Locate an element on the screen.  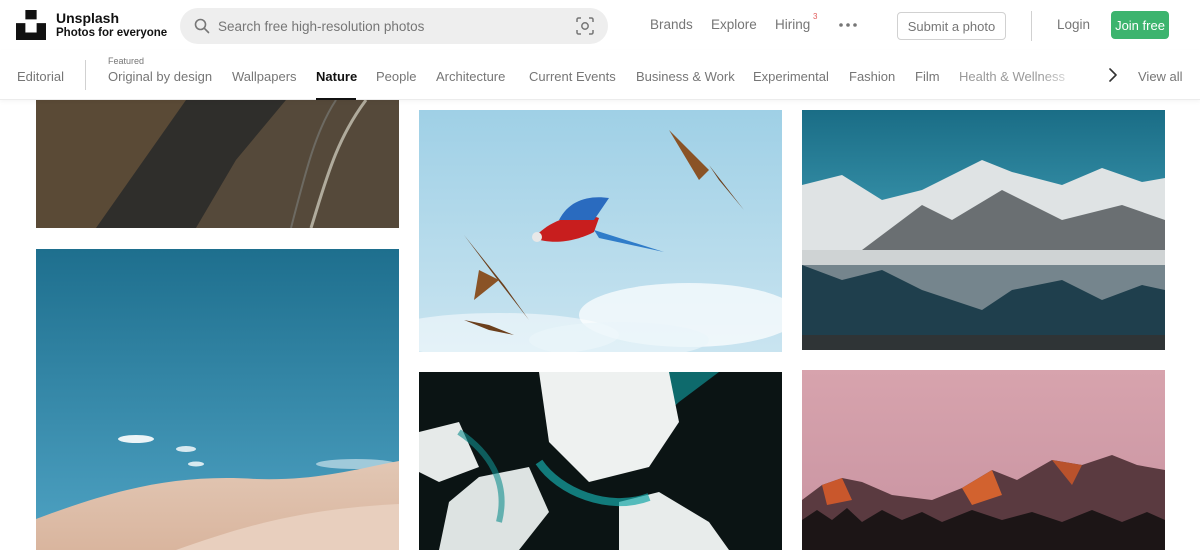
join-free-button: Join free is located at coordinates (1140, 25).